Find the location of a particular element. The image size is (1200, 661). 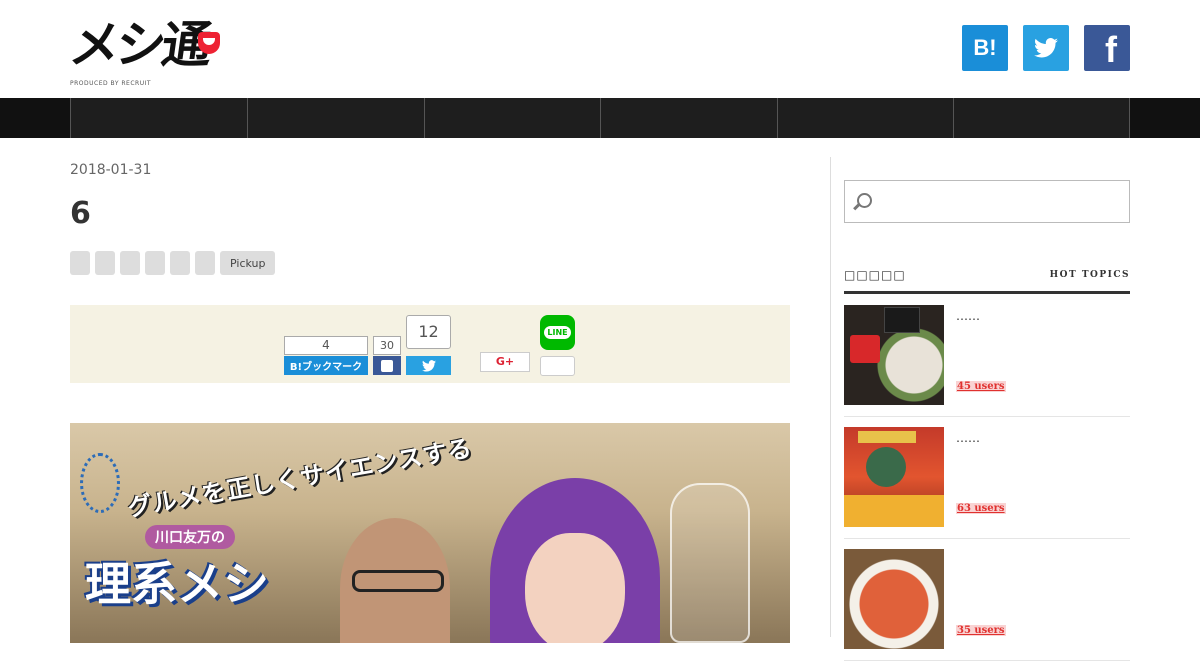

google-plus-button: G+ is located at coordinates (505, 362).